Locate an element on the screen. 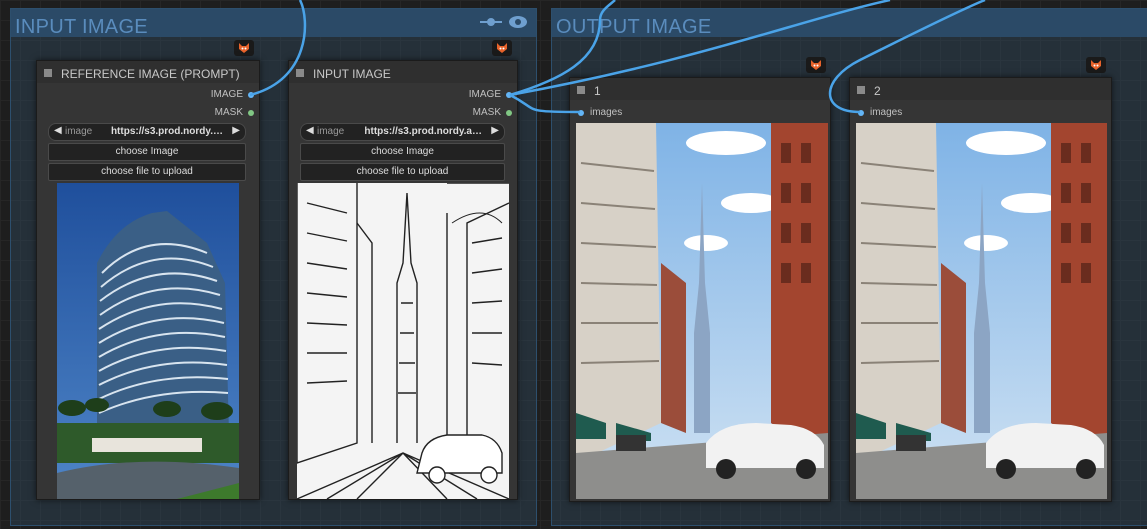 This screenshot has height=529, width=1147. image-selector: ◀ image https://s3.prod.nordy.a… ▶ is located at coordinates (402, 132).